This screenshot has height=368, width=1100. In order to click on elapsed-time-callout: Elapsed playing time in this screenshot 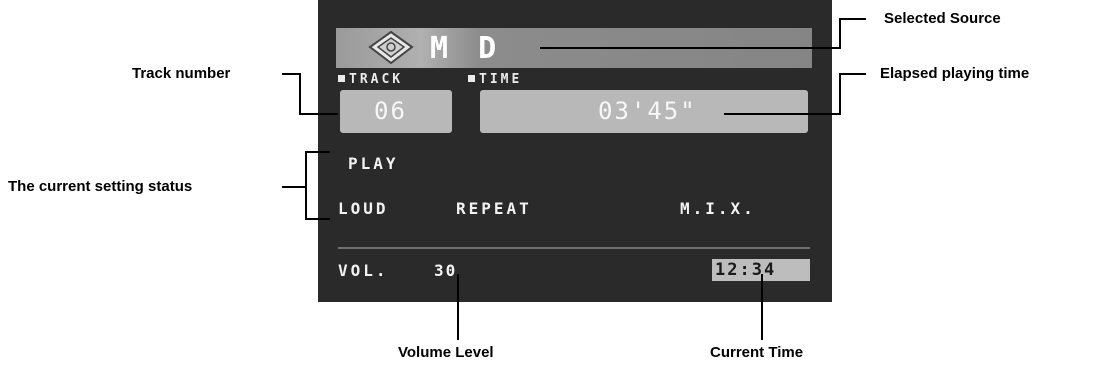, I will do `click(955, 73)`.